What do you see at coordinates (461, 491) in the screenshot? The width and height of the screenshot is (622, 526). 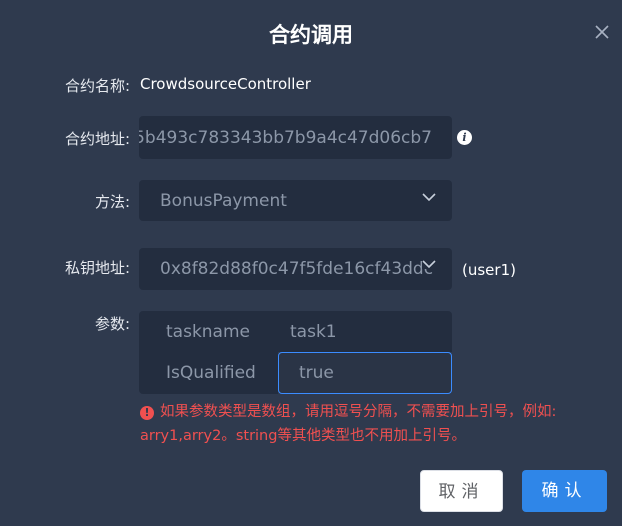 I see `cancel-button: 取消` at bounding box center [461, 491].